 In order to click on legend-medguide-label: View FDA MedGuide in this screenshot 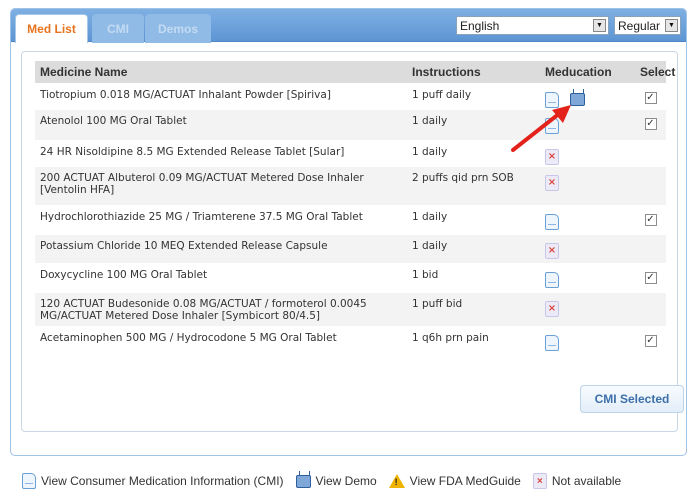, I will do `click(465, 481)`.